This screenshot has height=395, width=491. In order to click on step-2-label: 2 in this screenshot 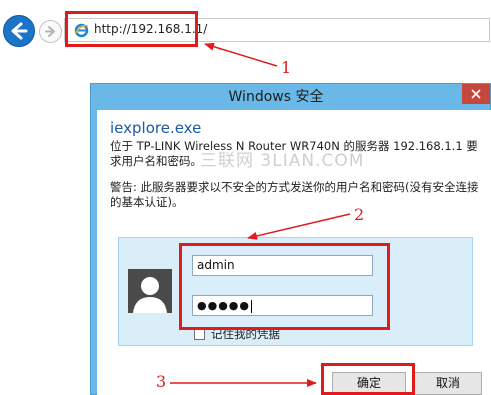, I will do `click(359, 214)`.